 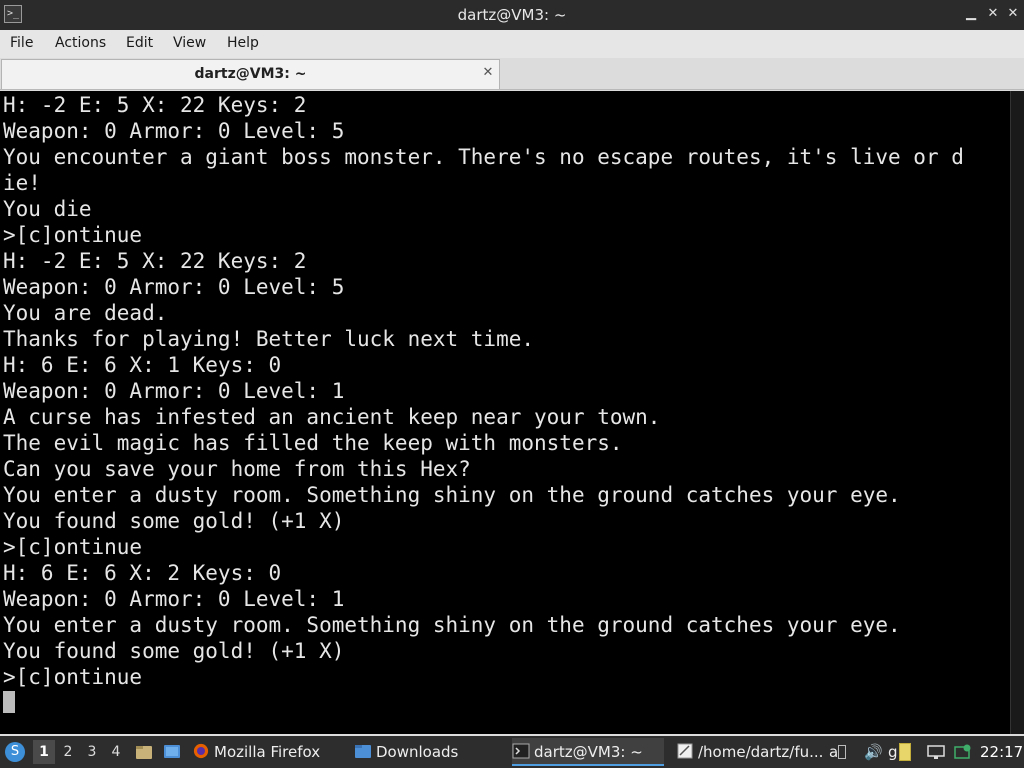 I want to click on tab-label: dartz@VM3: ~, so click(x=250, y=74).